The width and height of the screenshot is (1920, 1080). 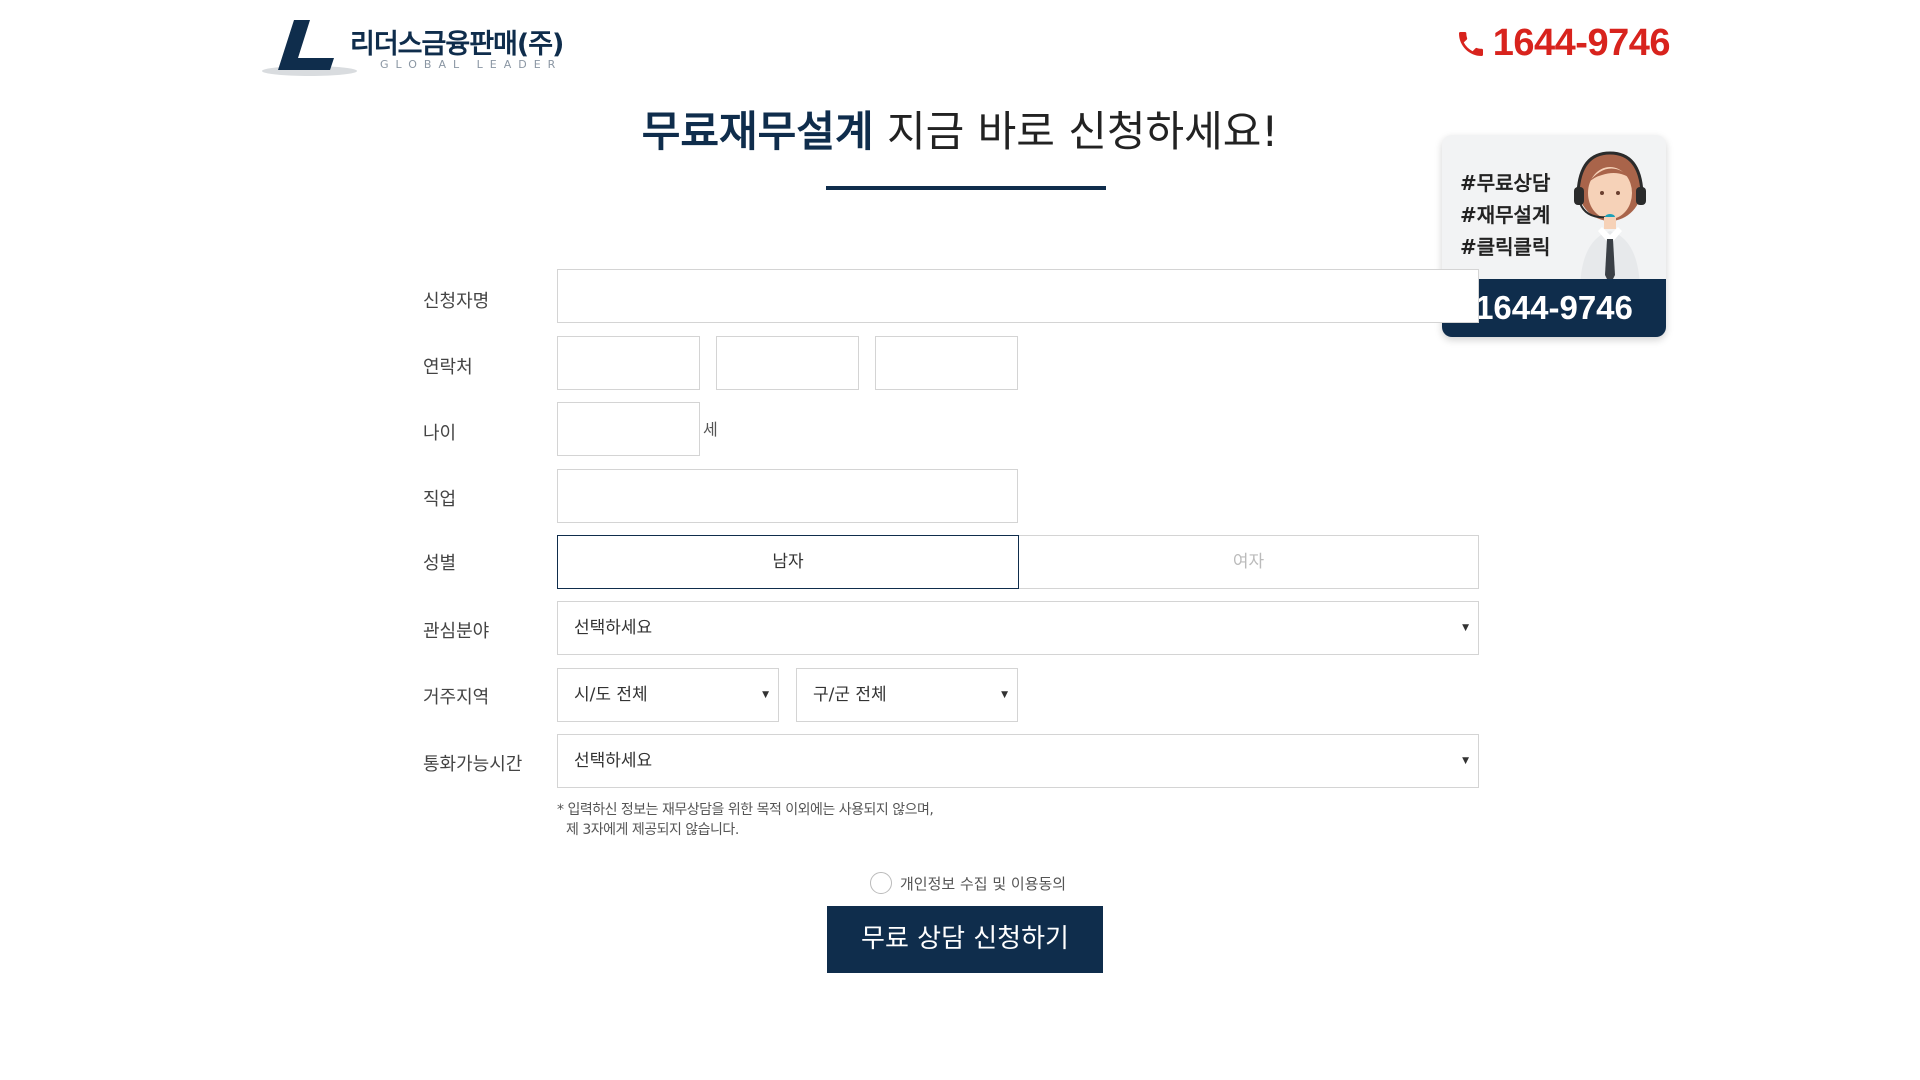 What do you see at coordinates (471, 64) in the screenshot?
I see `brand-tagline: GLOBAL LEADER` at bounding box center [471, 64].